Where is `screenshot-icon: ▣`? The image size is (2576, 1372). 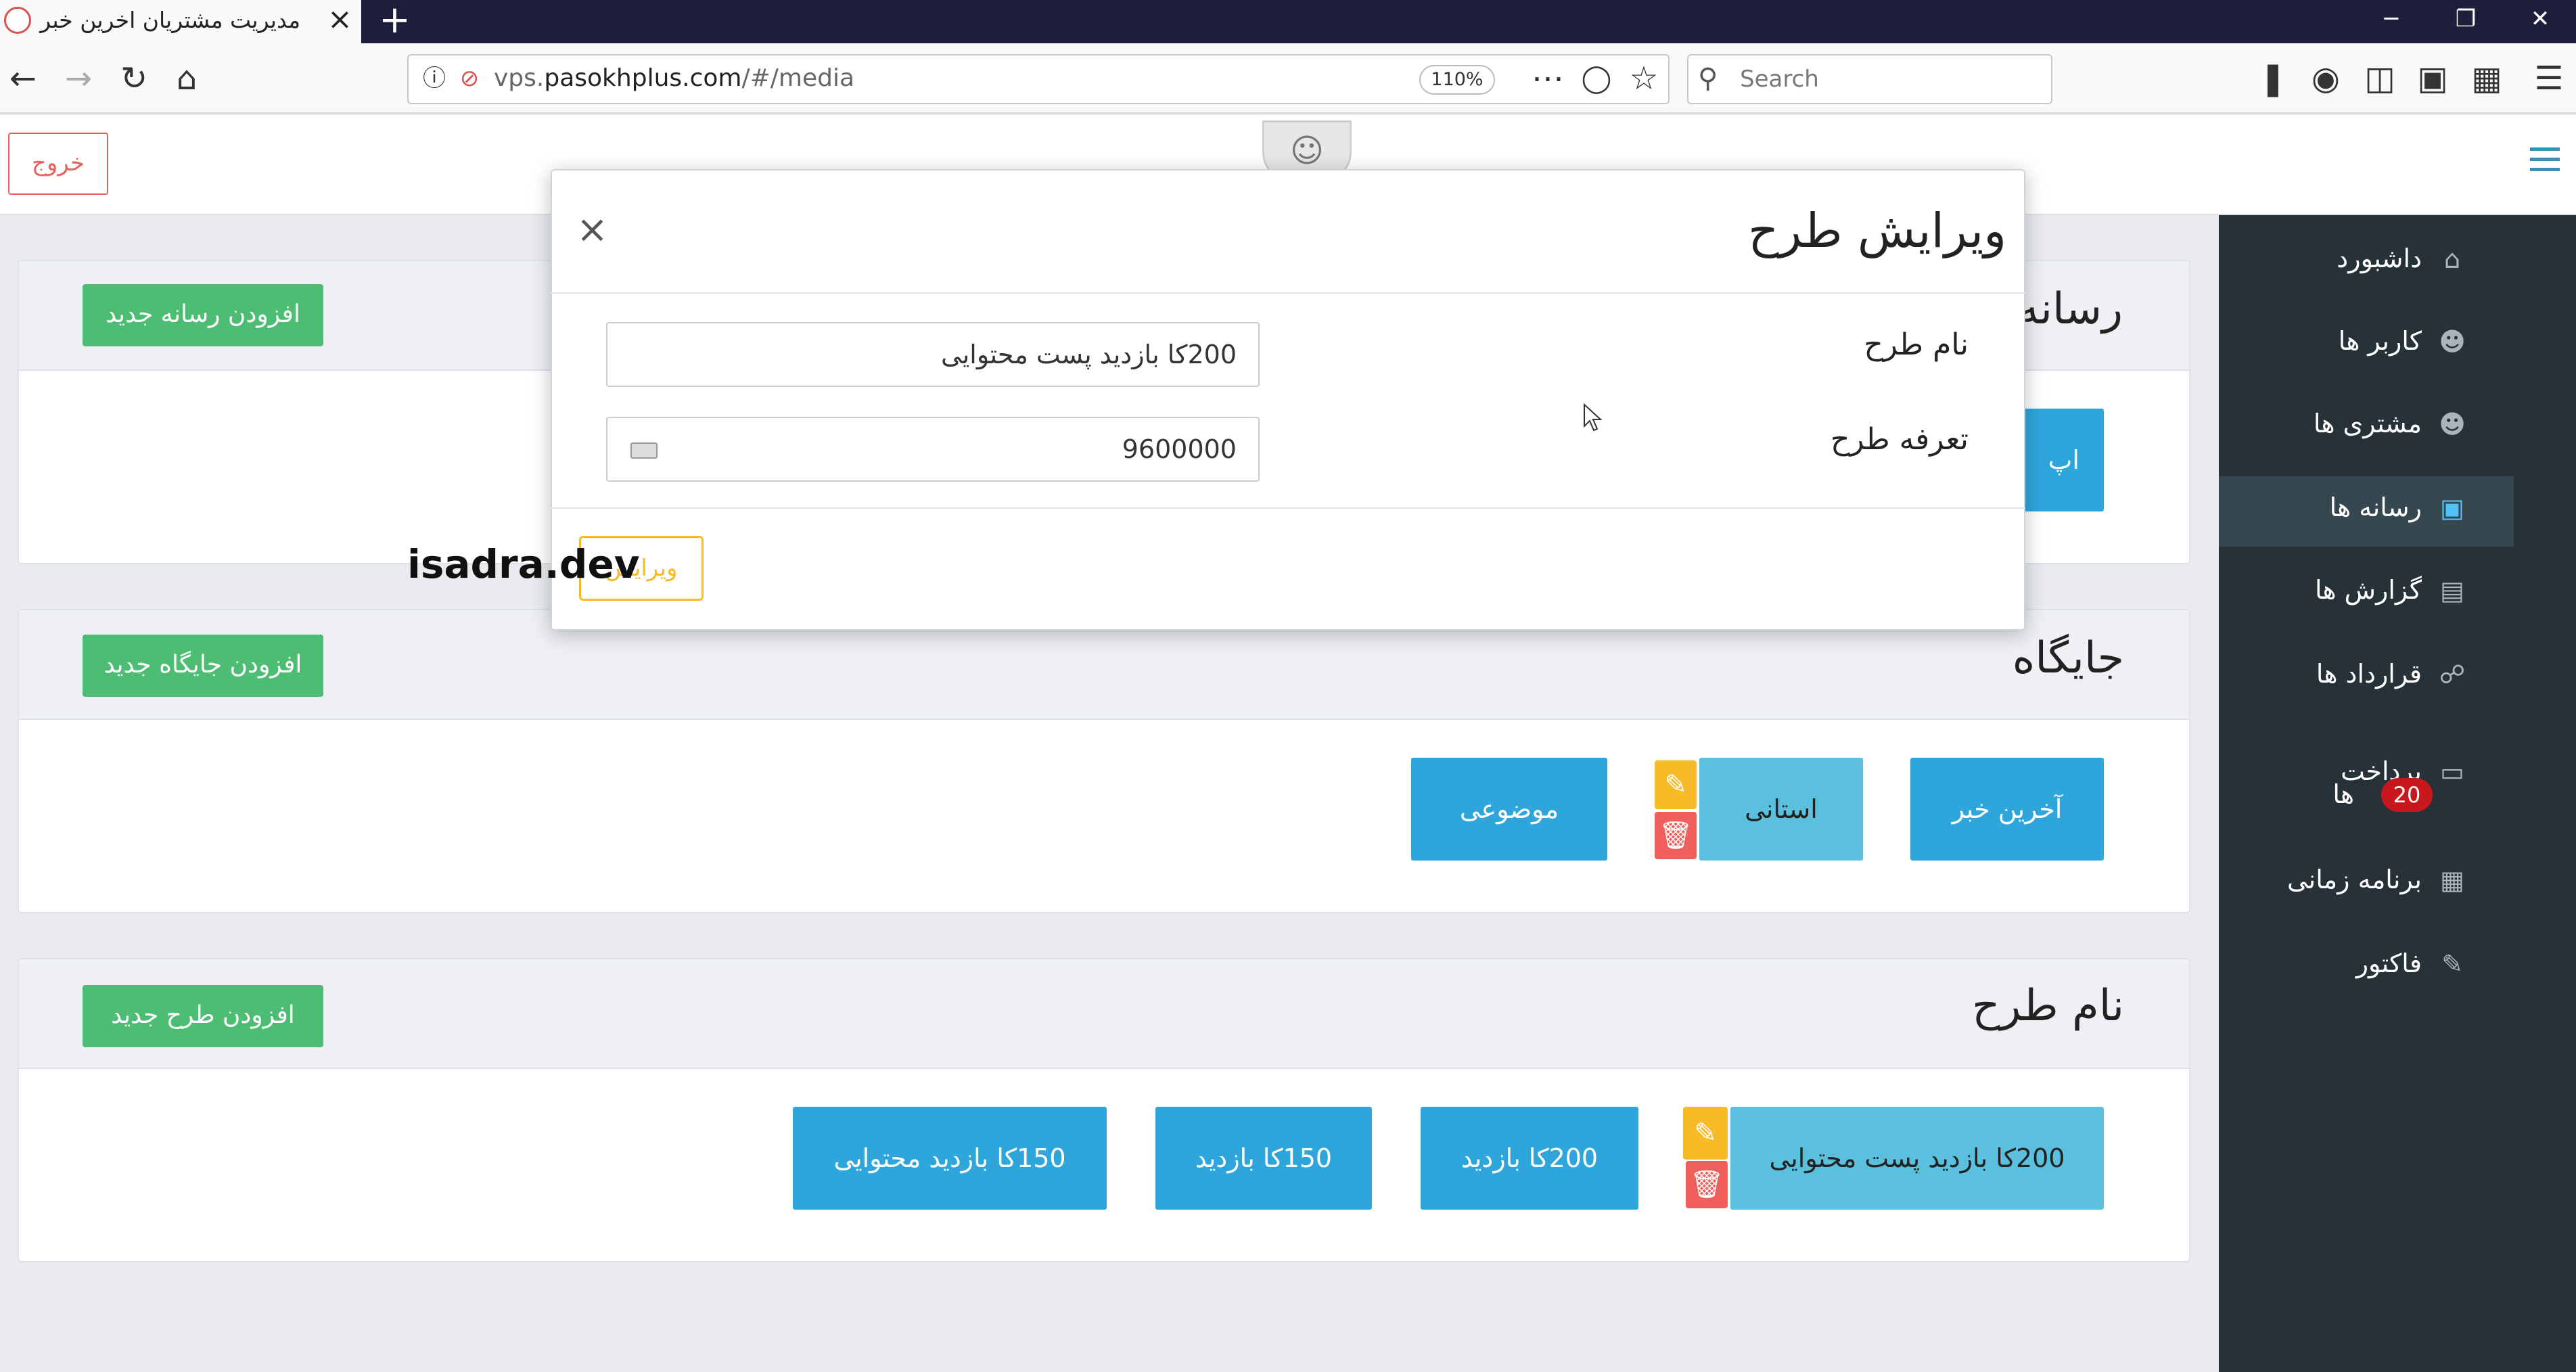 screenshot-icon: ▣ is located at coordinates (2432, 78).